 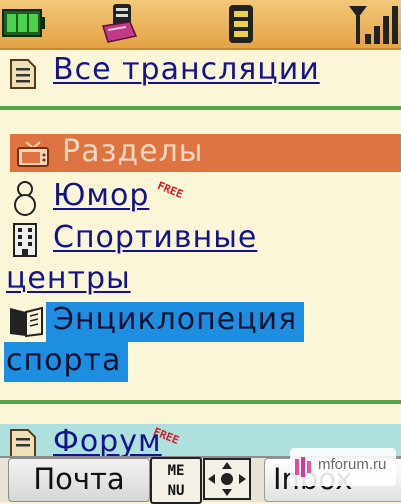 What do you see at coordinates (227, 479) in the screenshot?
I see `dpad-icon` at bounding box center [227, 479].